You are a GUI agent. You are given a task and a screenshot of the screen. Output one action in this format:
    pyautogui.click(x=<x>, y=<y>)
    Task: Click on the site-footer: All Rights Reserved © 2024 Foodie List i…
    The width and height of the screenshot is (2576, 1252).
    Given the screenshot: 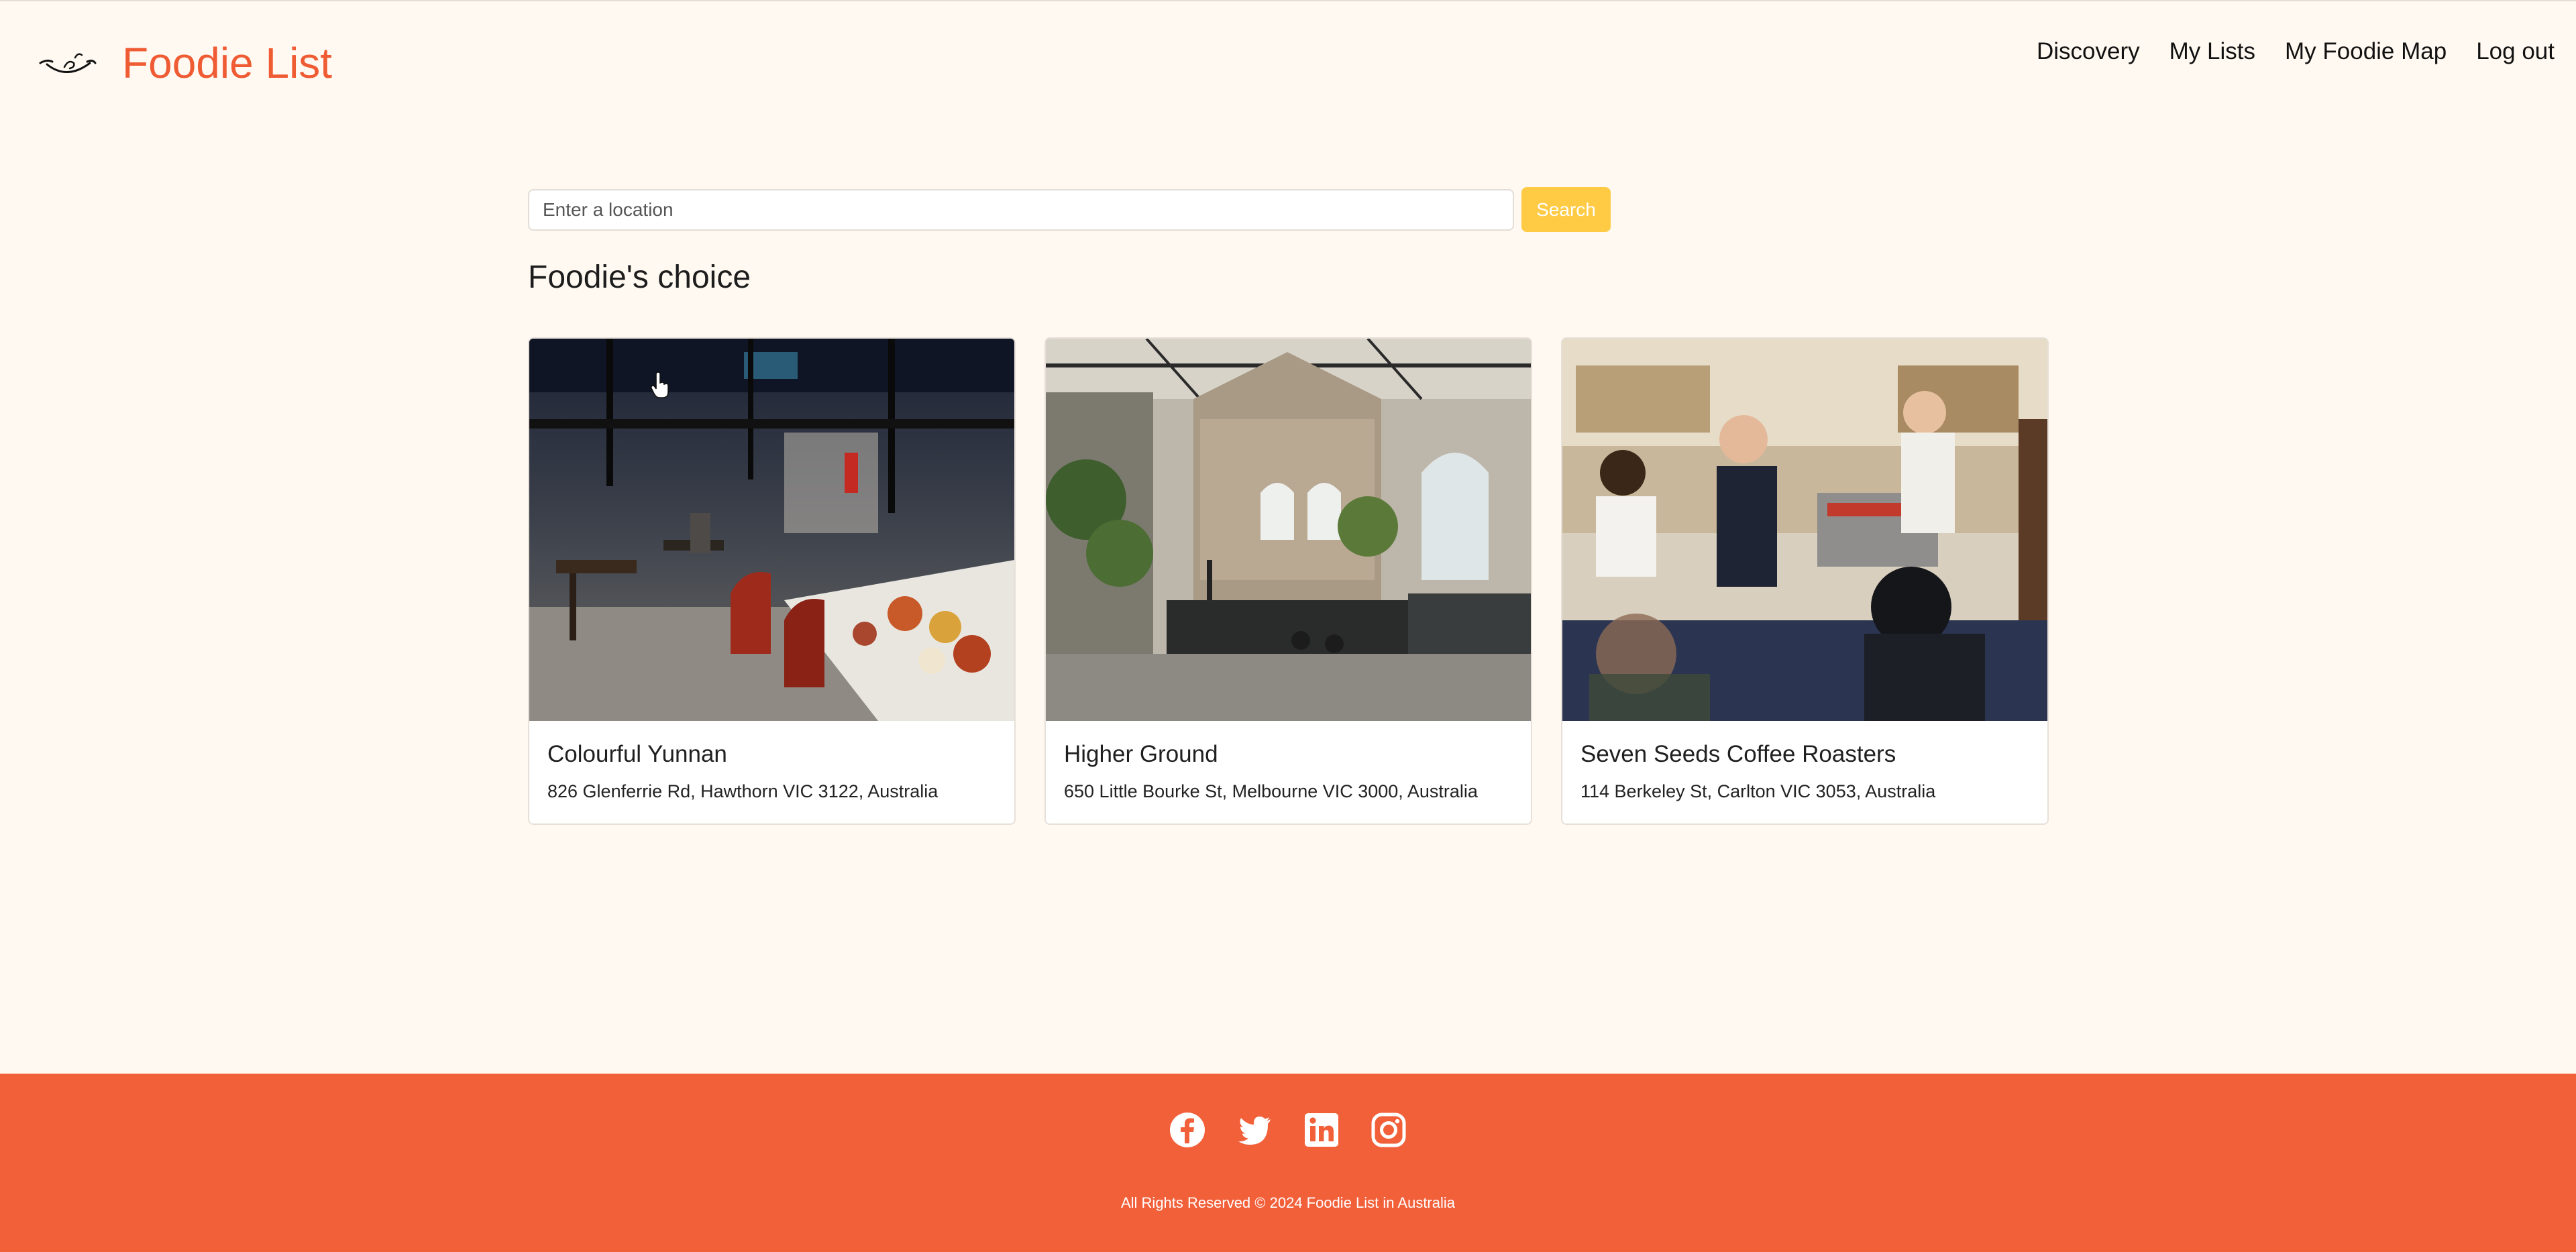 What is the action you would take?
    pyautogui.click(x=1288, y=1163)
    